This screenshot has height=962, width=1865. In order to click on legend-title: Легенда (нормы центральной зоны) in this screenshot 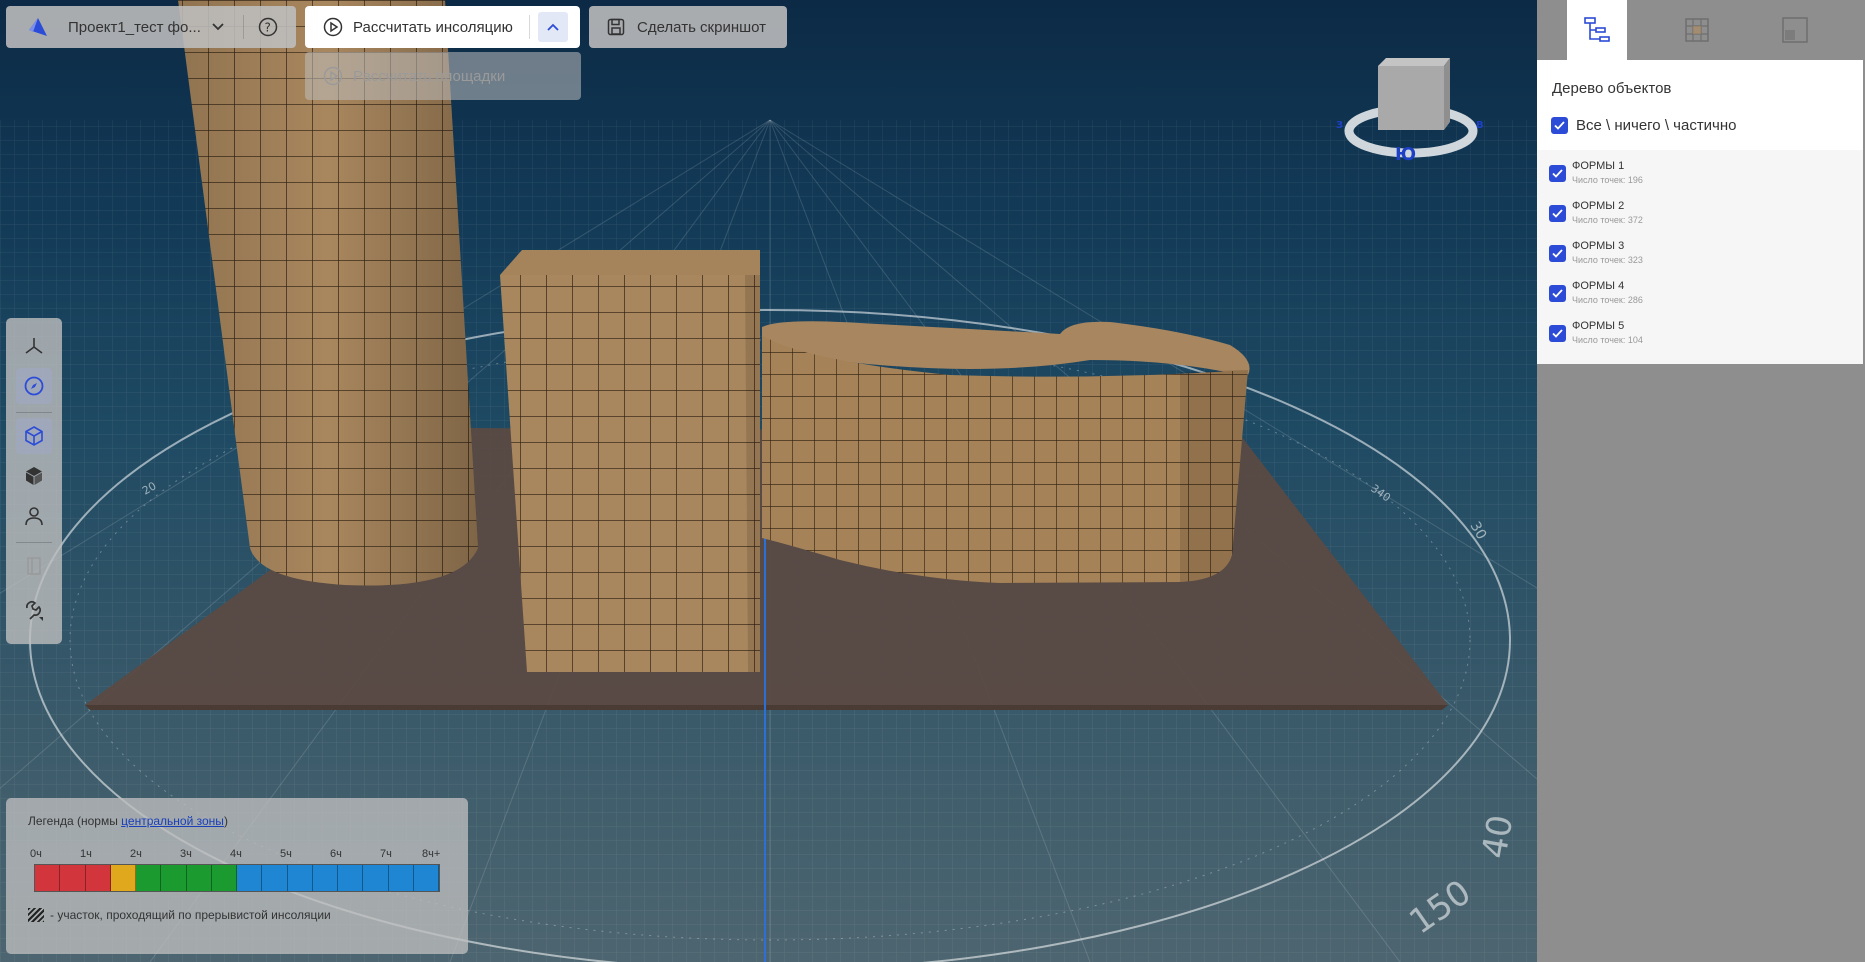, I will do `click(128, 821)`.